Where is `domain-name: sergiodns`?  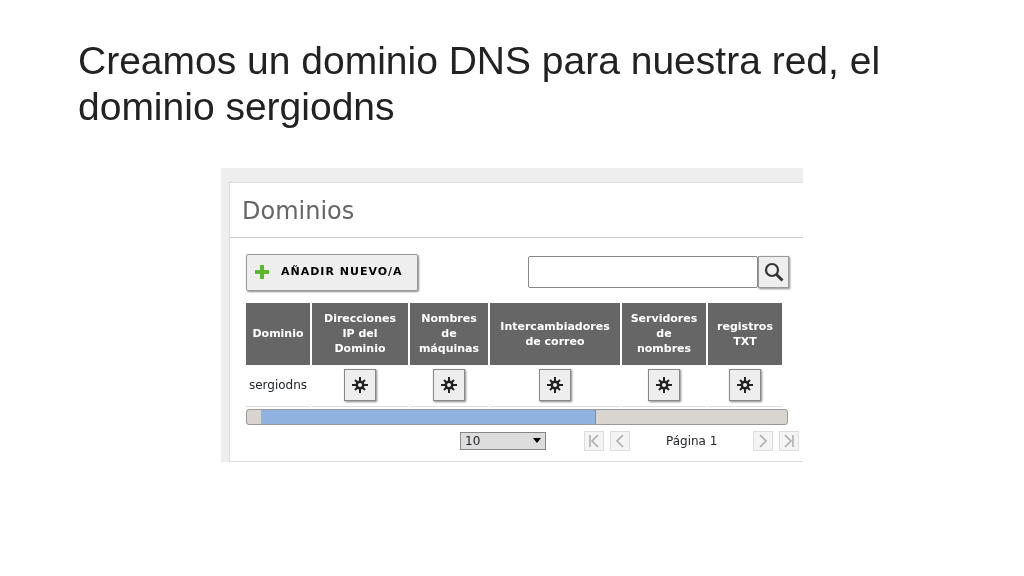 domain-name: sergiodns is located at coordinates (278, 385).